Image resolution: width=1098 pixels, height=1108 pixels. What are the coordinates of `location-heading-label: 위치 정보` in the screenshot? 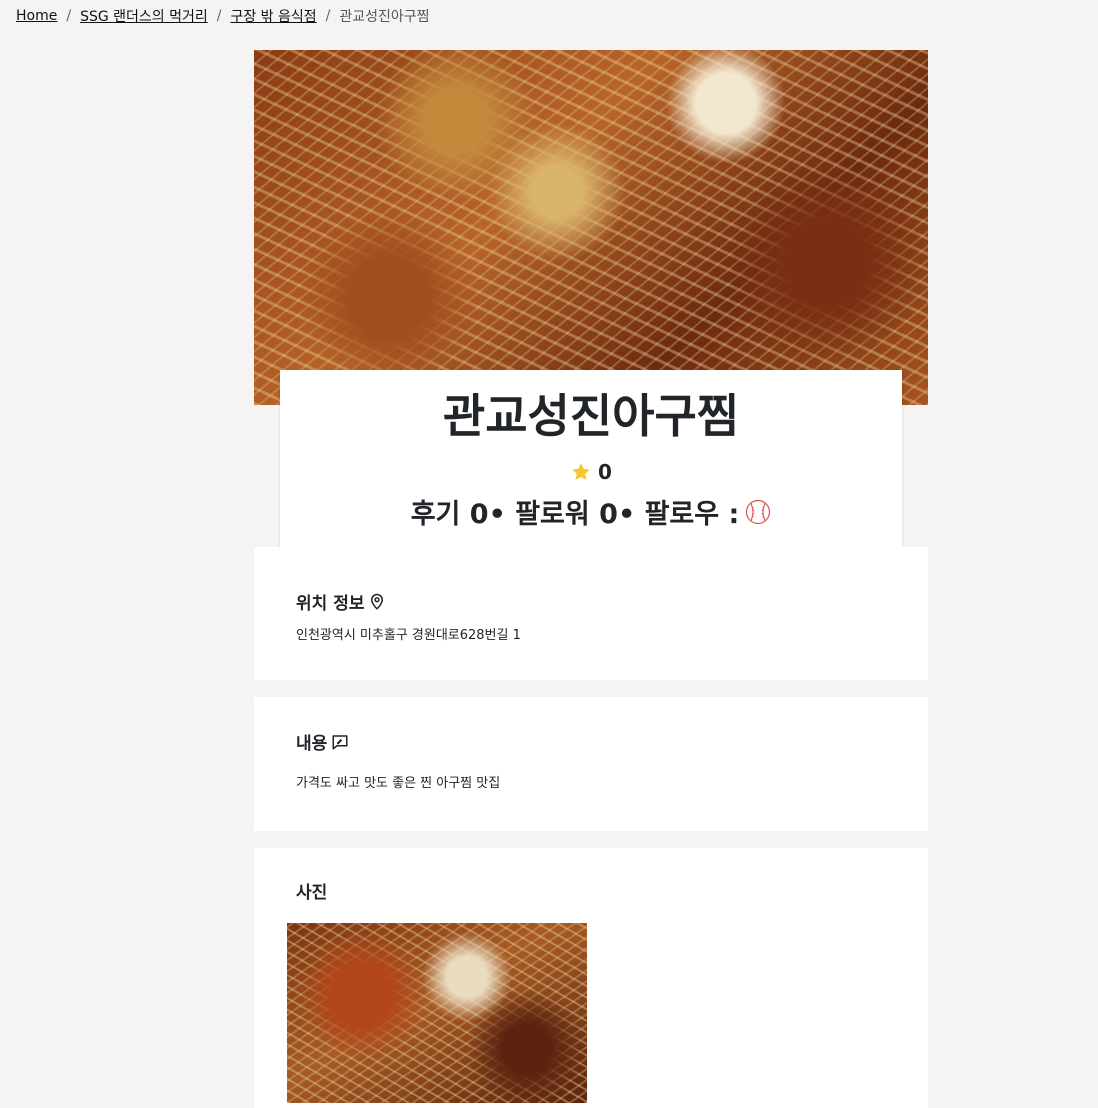 It's located at (330, 604).